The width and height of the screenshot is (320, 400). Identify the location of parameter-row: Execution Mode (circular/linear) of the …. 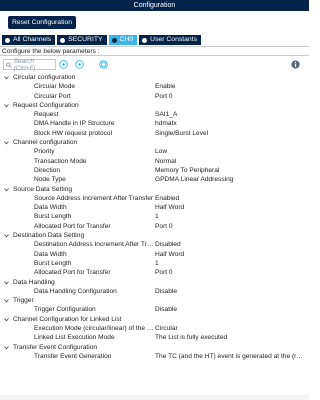
(154, 328).